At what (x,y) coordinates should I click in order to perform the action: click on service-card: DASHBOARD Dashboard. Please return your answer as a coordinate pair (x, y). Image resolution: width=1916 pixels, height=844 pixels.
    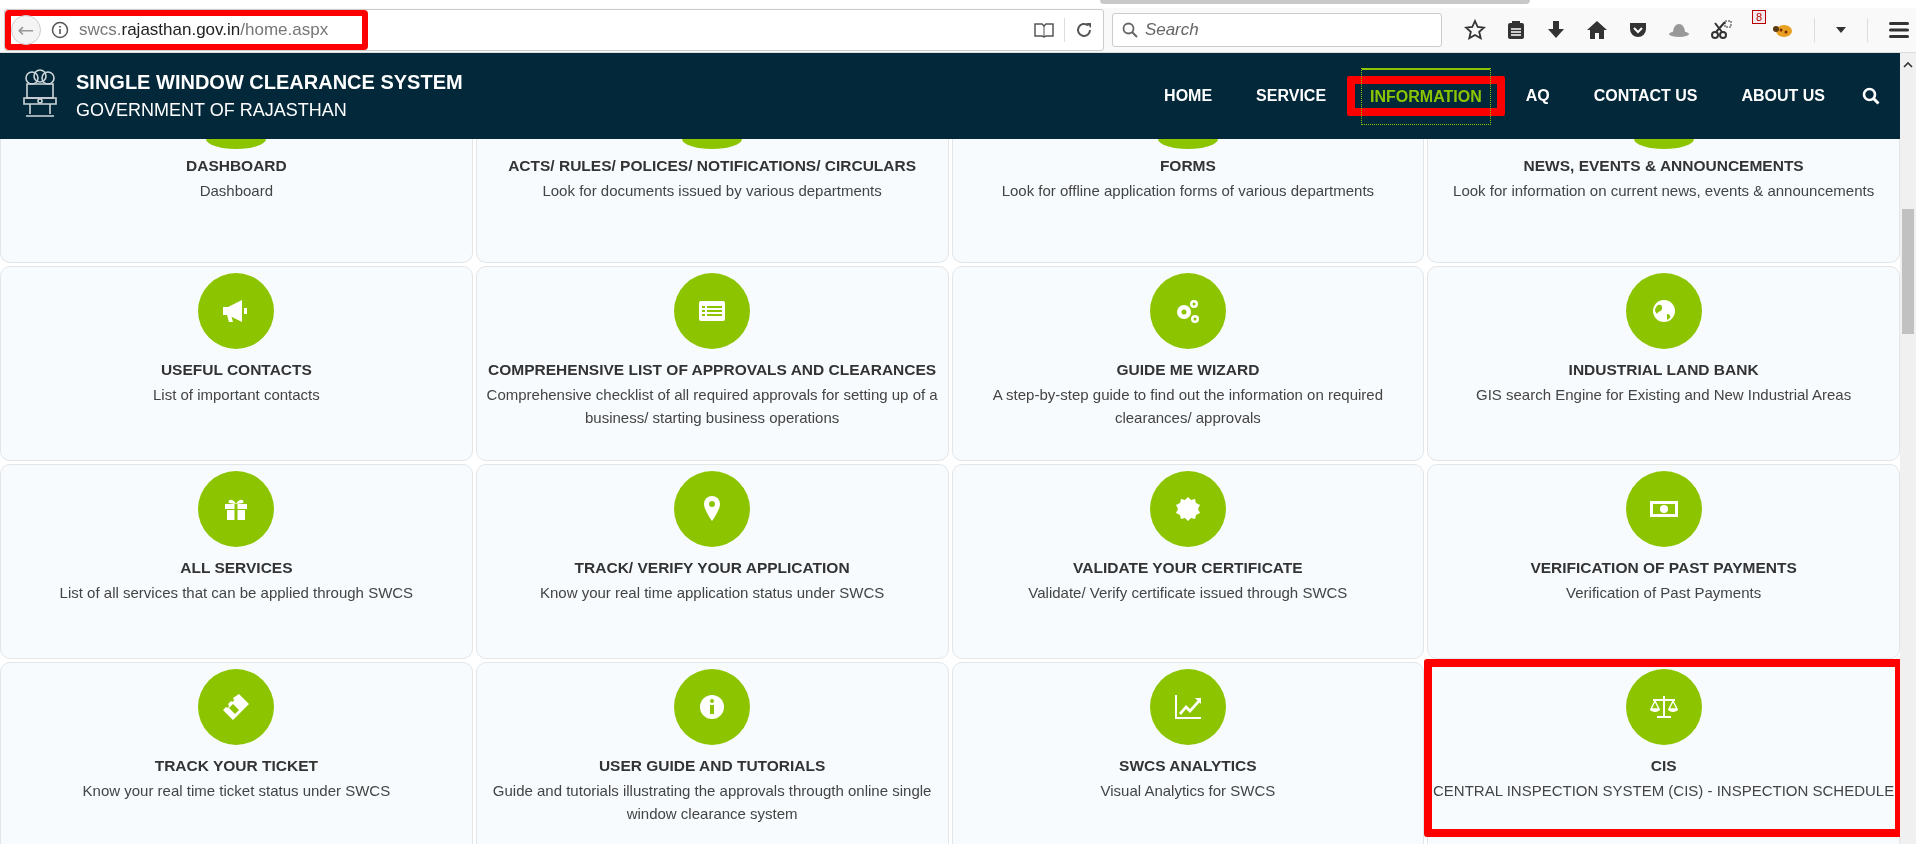
    Looking at the image, I should click on (236, 201).